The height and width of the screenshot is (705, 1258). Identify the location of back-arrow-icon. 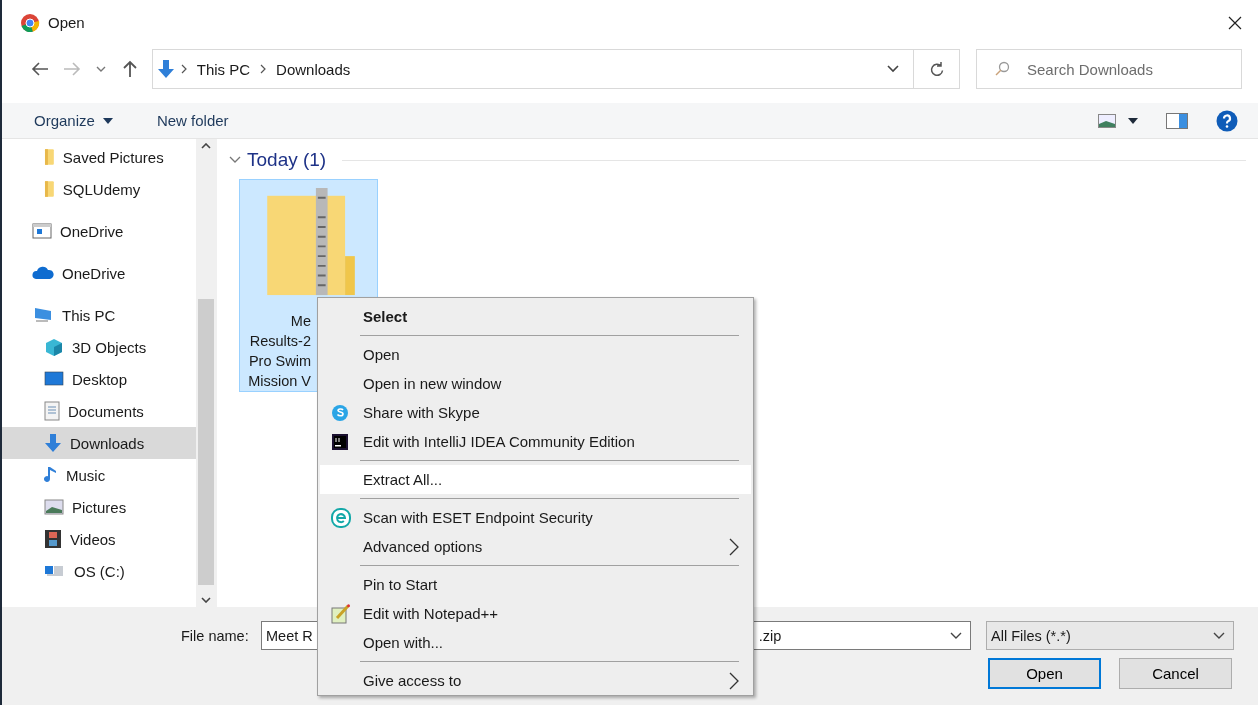
(39, 69).